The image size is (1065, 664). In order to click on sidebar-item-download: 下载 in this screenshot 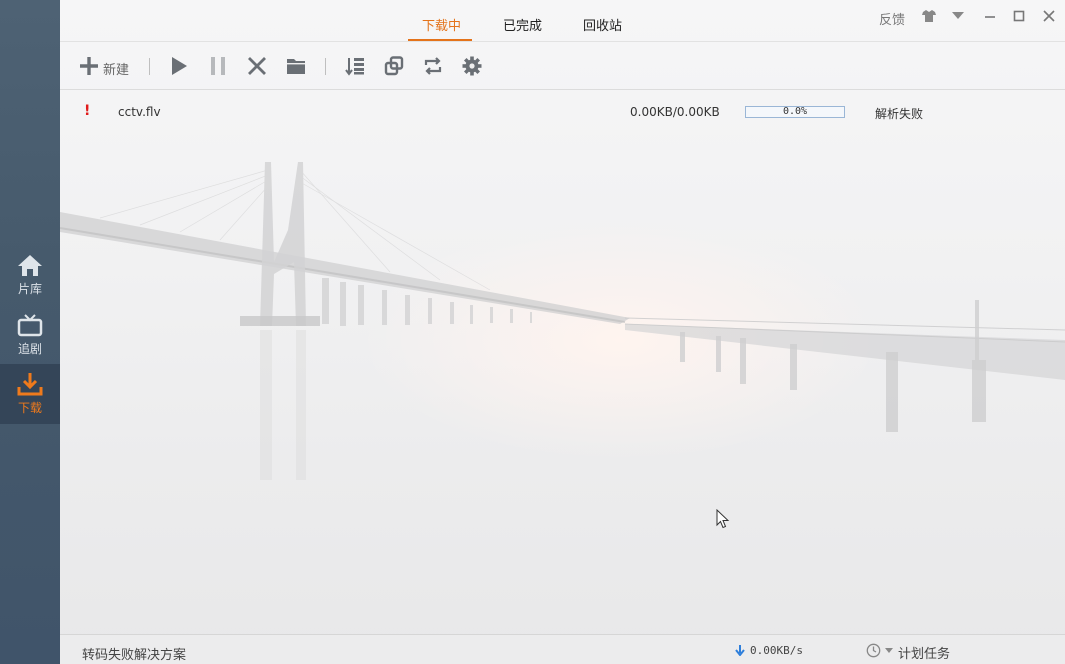, I will do `click(30, 394)`.